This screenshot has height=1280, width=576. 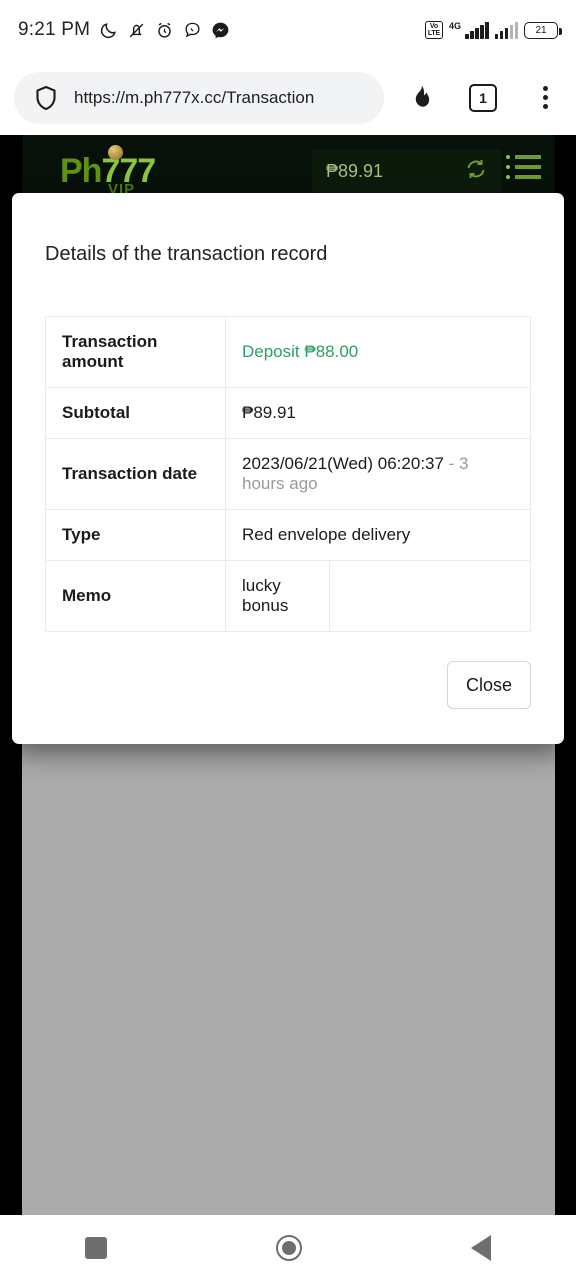 I want to click on status-bar-left: 9:21 PM, so click(x=124, y=30).